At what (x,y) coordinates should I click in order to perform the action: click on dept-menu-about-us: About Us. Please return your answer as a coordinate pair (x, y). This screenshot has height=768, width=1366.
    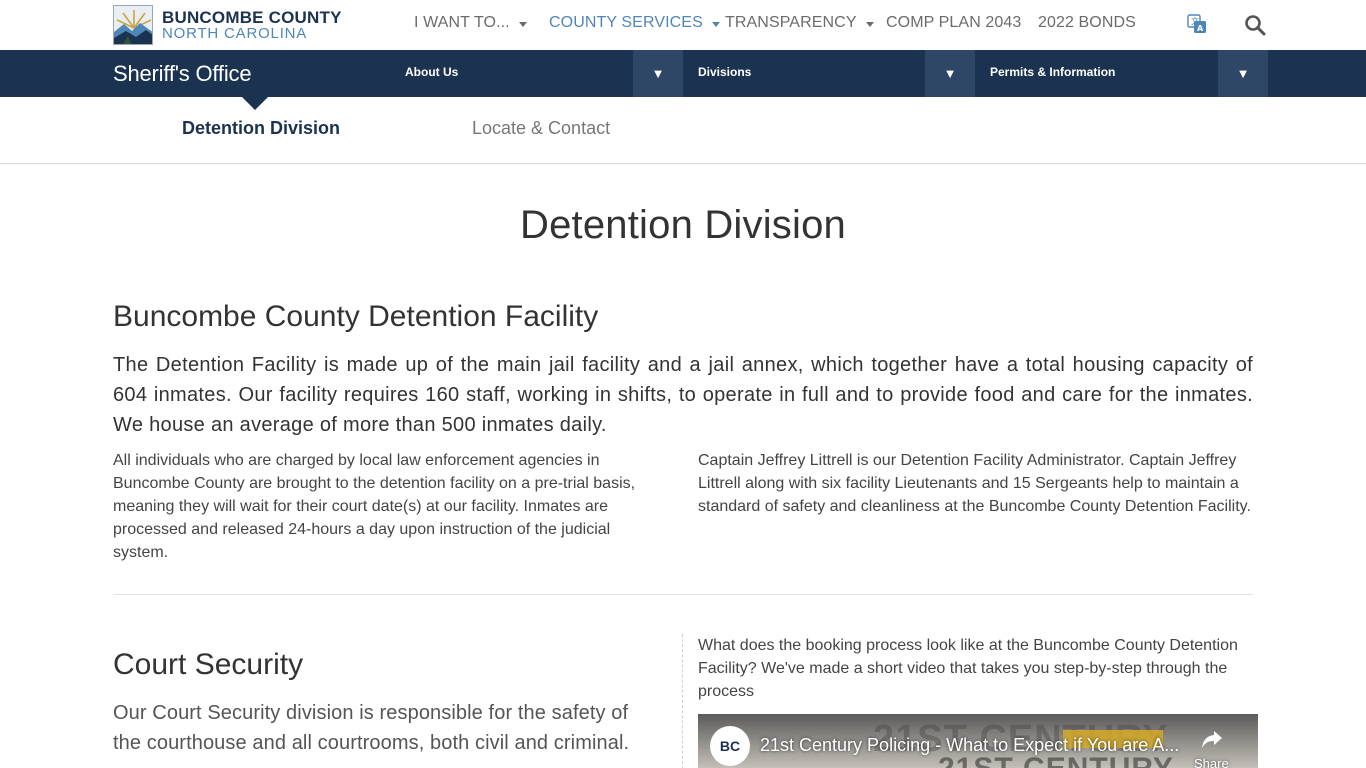
    Looking at the image, I should click on (431, 72).